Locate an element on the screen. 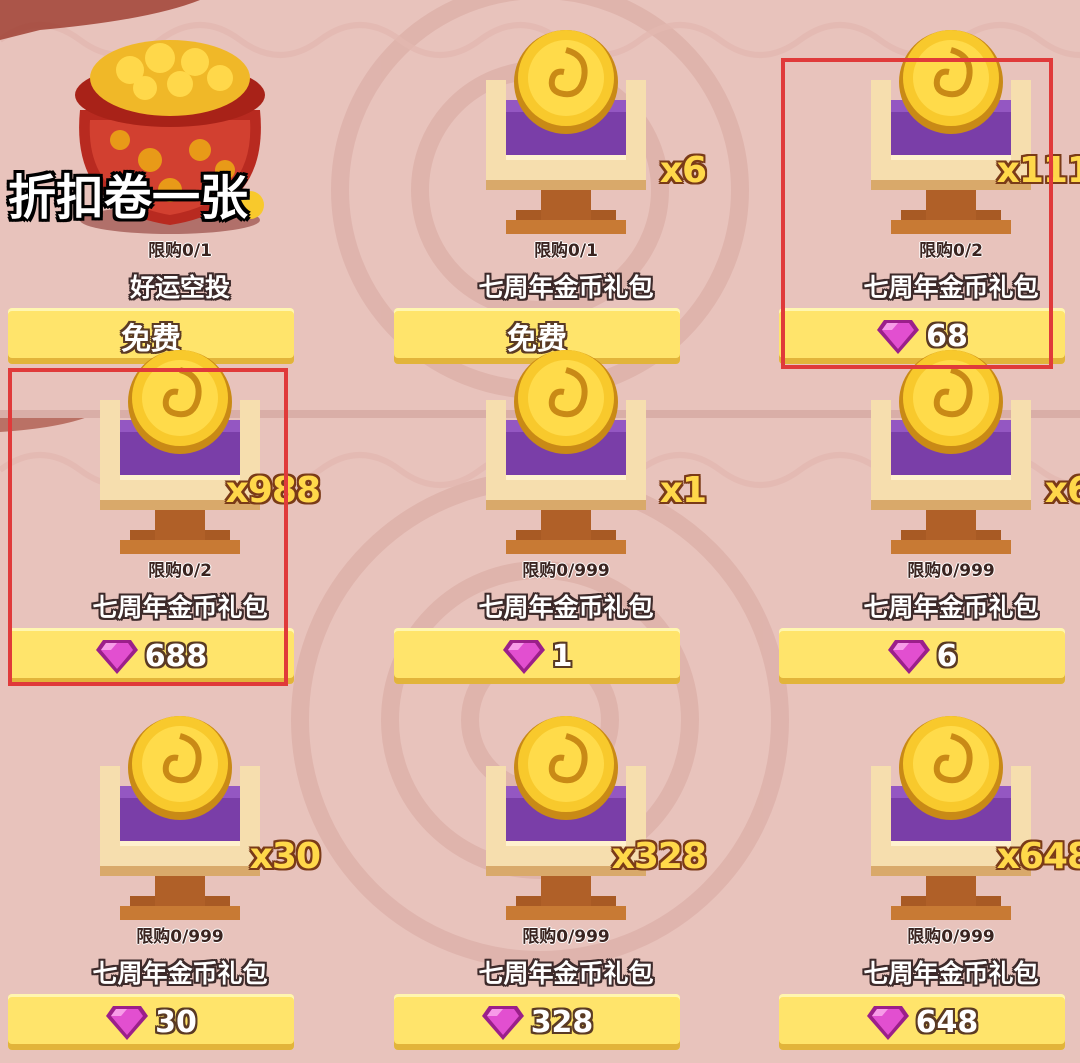 The height and width of the screenshot is (1063, 1080). price-label: 328 is located at coordinates (562, 1022).